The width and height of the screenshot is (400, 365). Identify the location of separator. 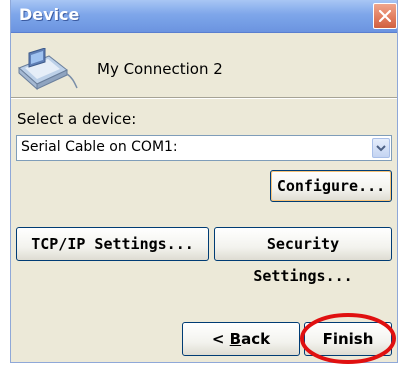
(204, 98).